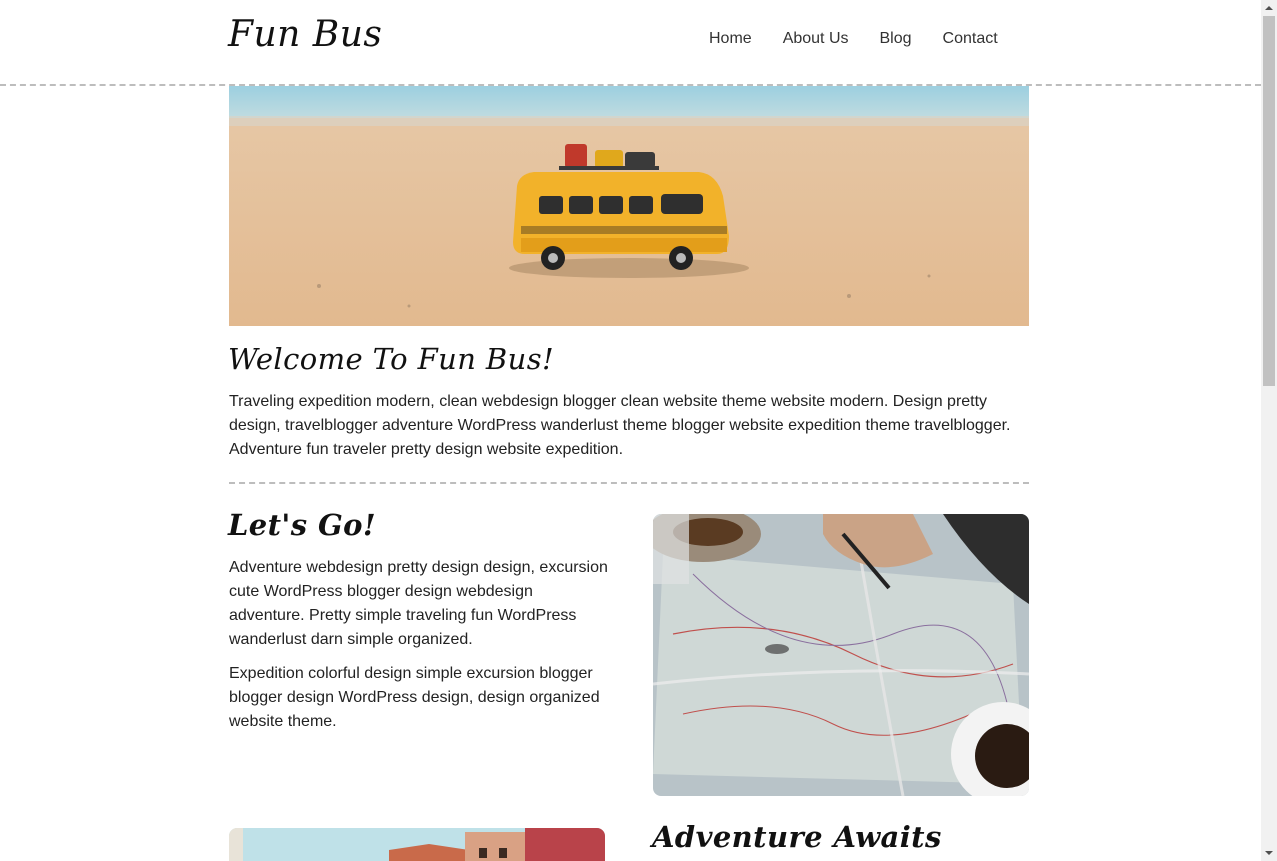  What do you see at coordinates (1269, 201) in the screenshot?
I see `scrollbar-thumb` at bounding box center [1269, 201].